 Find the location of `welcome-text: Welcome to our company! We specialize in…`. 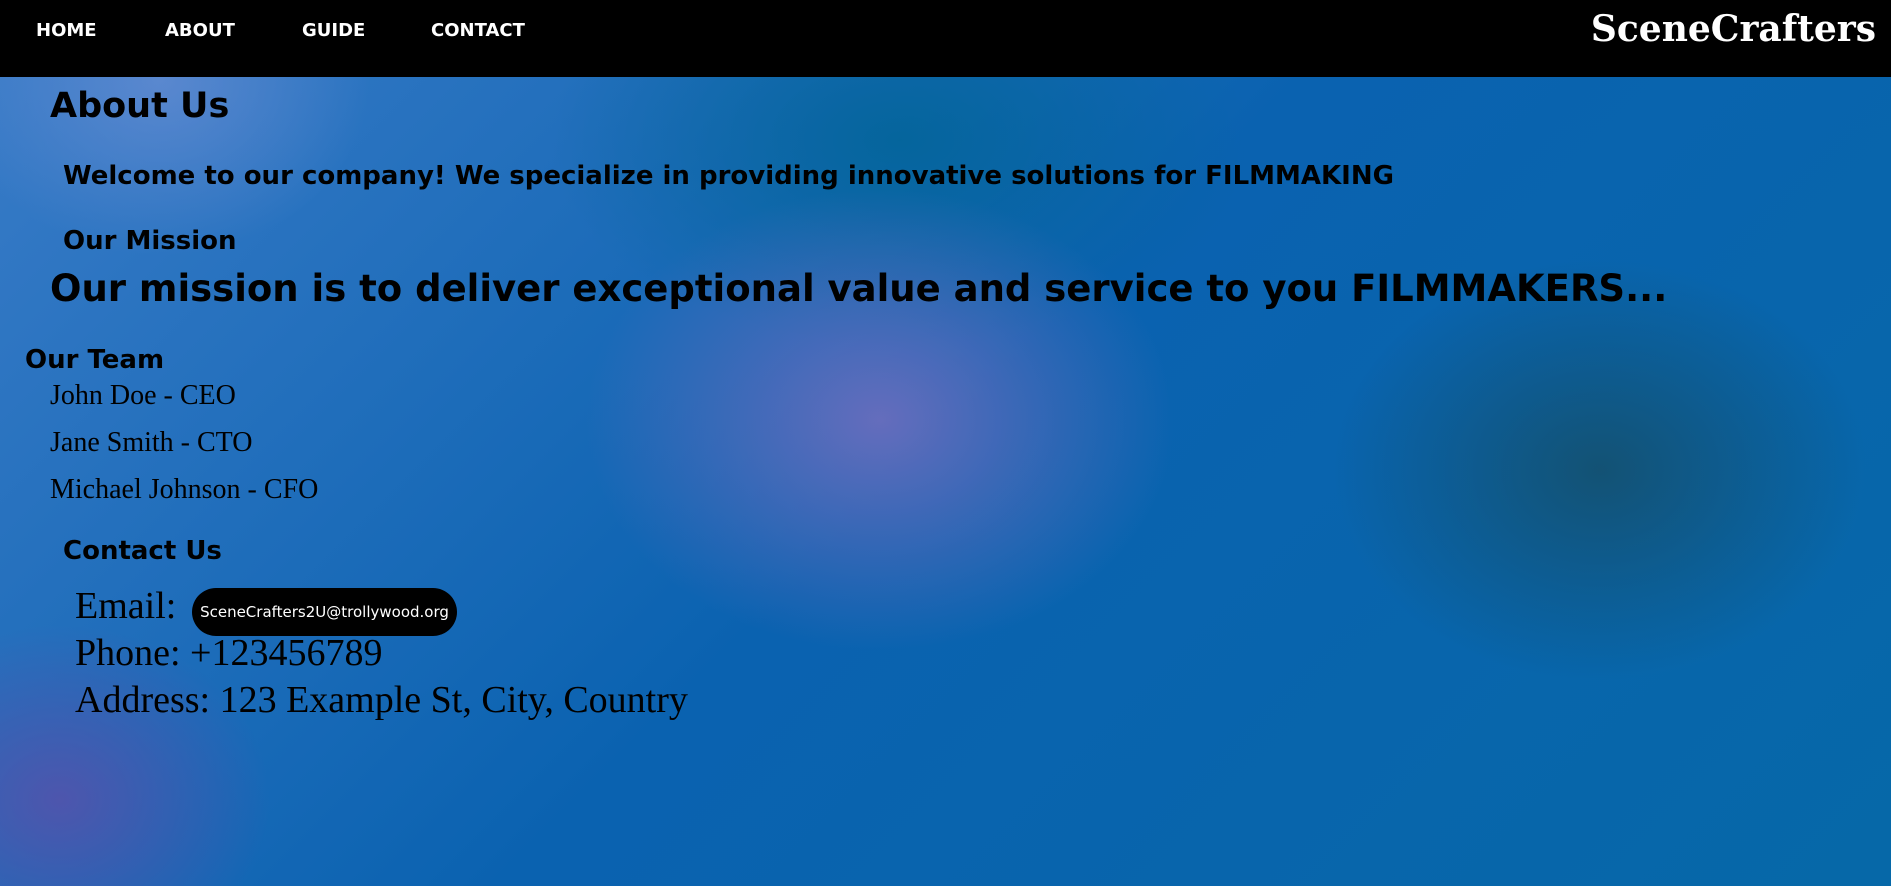

welcome-text: Welcome to our company! We specialize in… is located at coordinates (728, 176).